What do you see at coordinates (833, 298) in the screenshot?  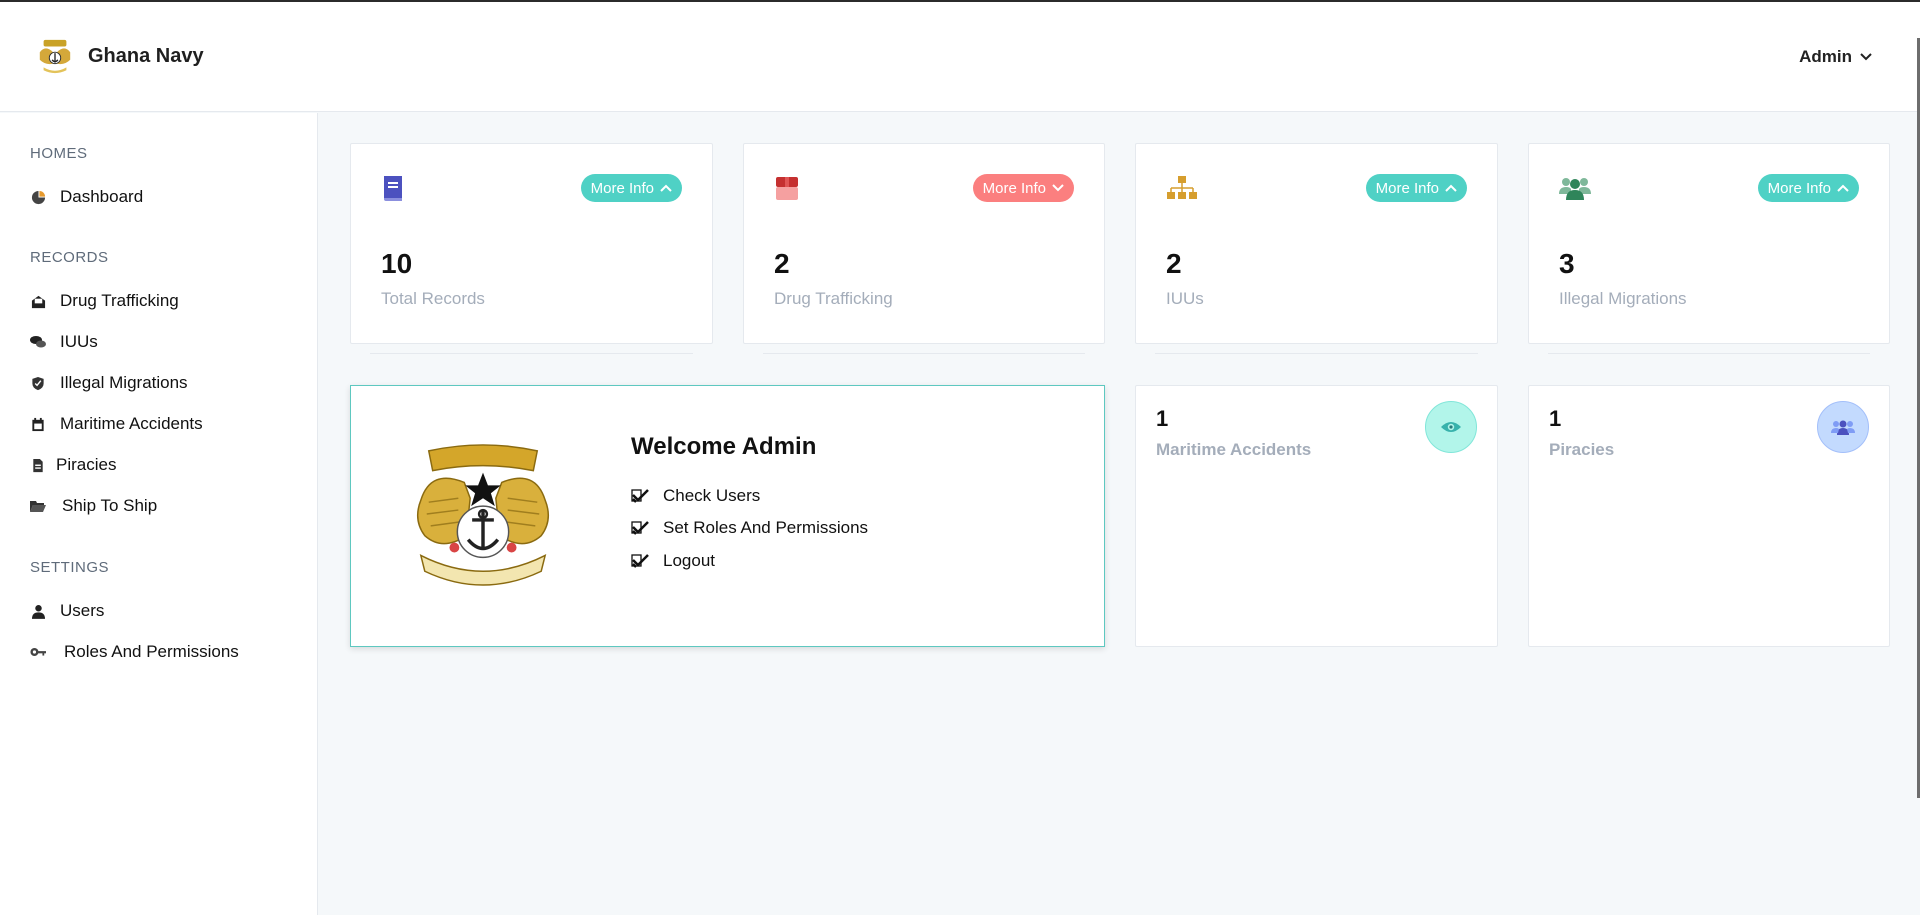 I see `stat-label: Drug Trafficking` at bounding box center [833, 298].